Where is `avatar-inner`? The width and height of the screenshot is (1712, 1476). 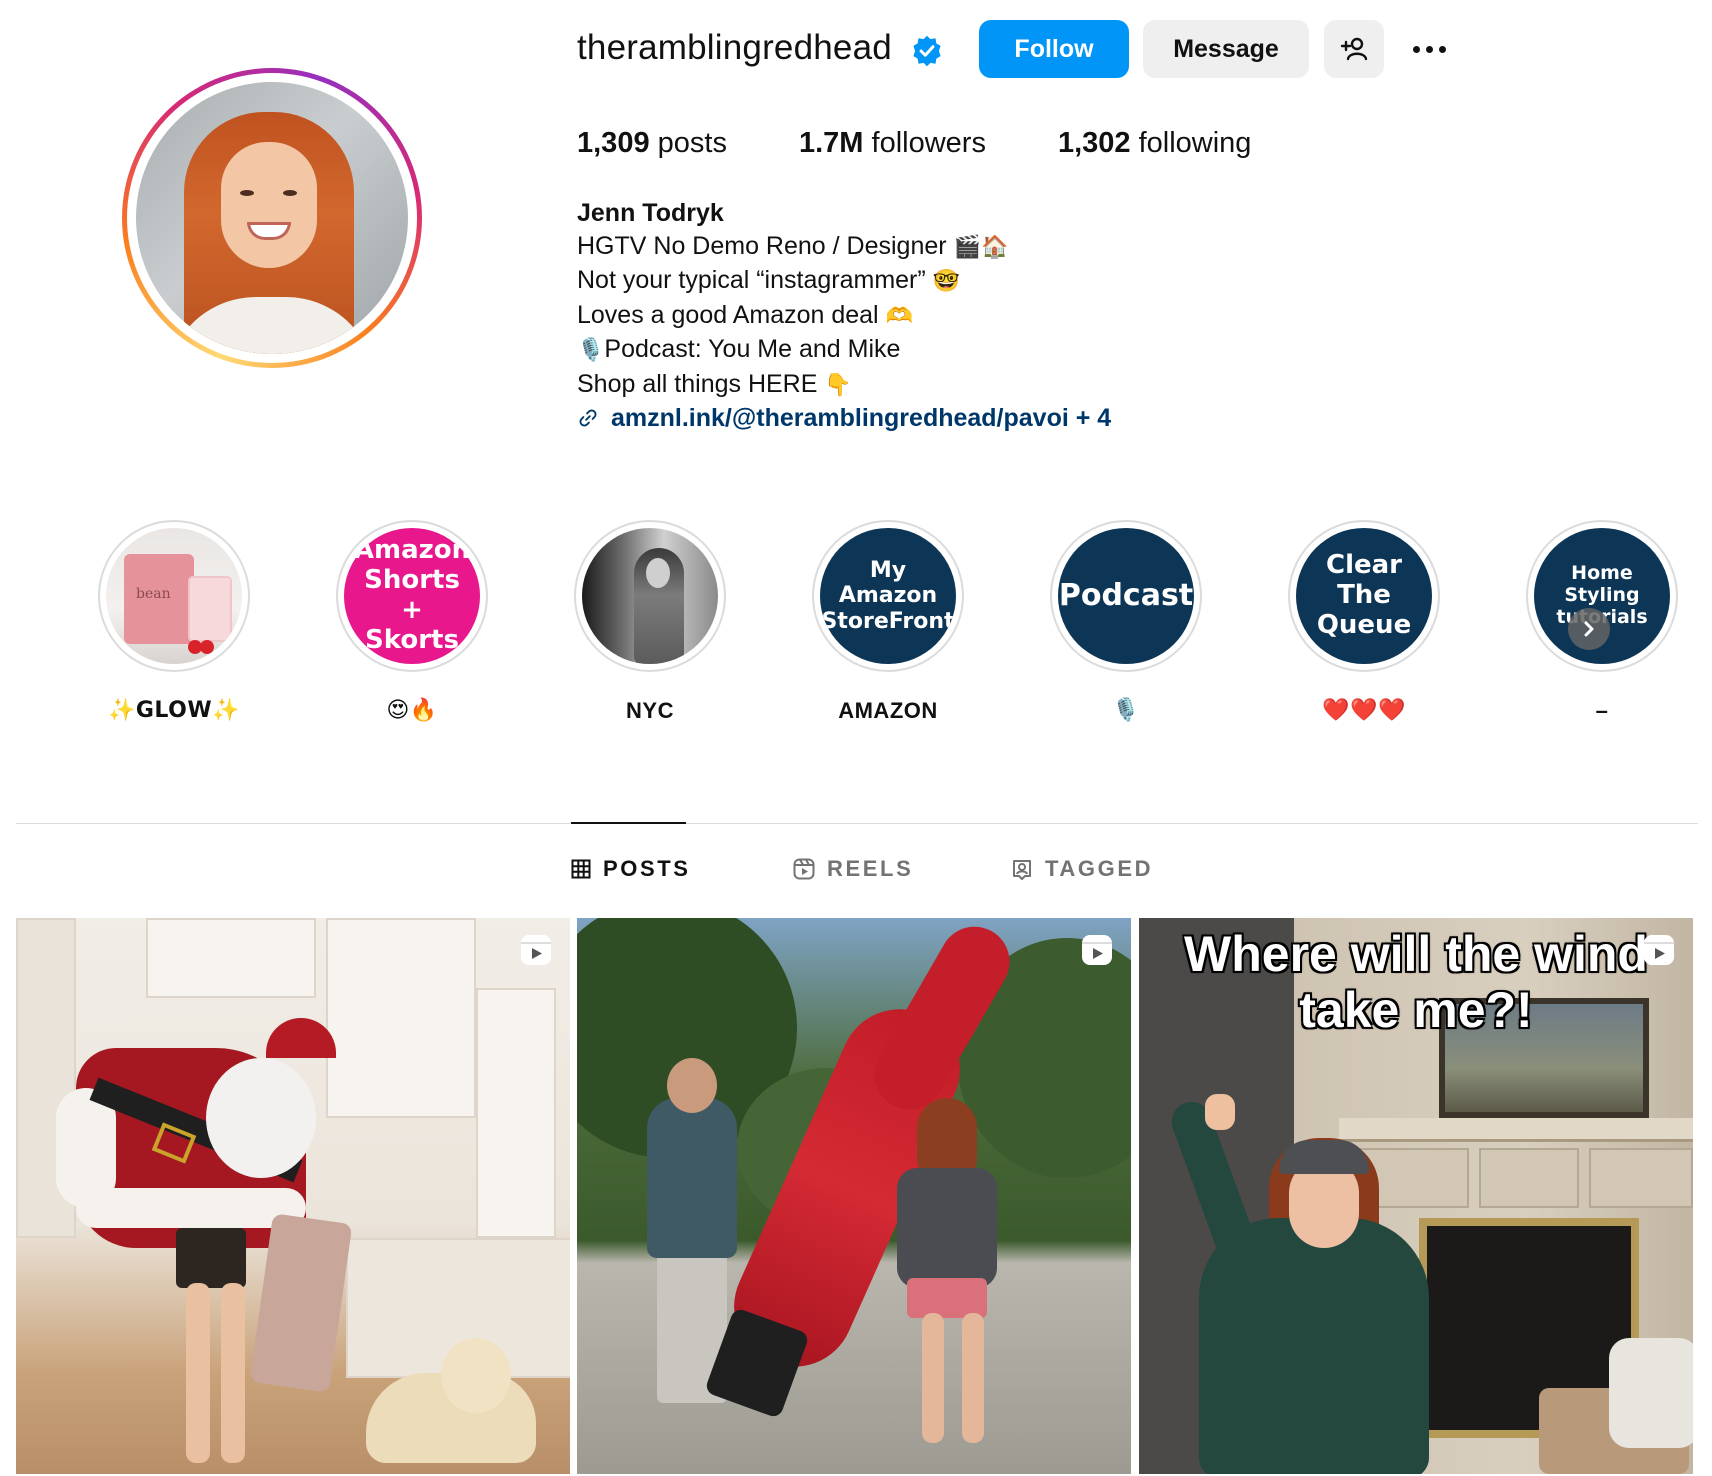 avatar-inner is located at coordinates (272, 218).